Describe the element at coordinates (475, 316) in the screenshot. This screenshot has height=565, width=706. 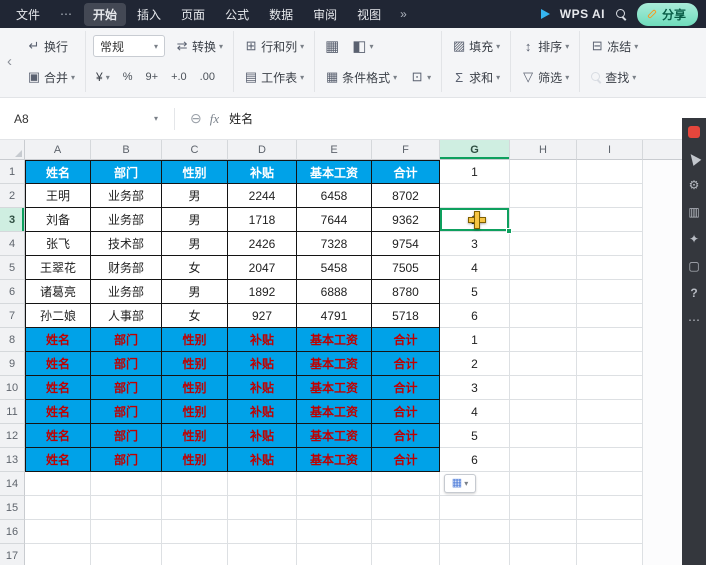
I see `cell-G7: 6` at that location.